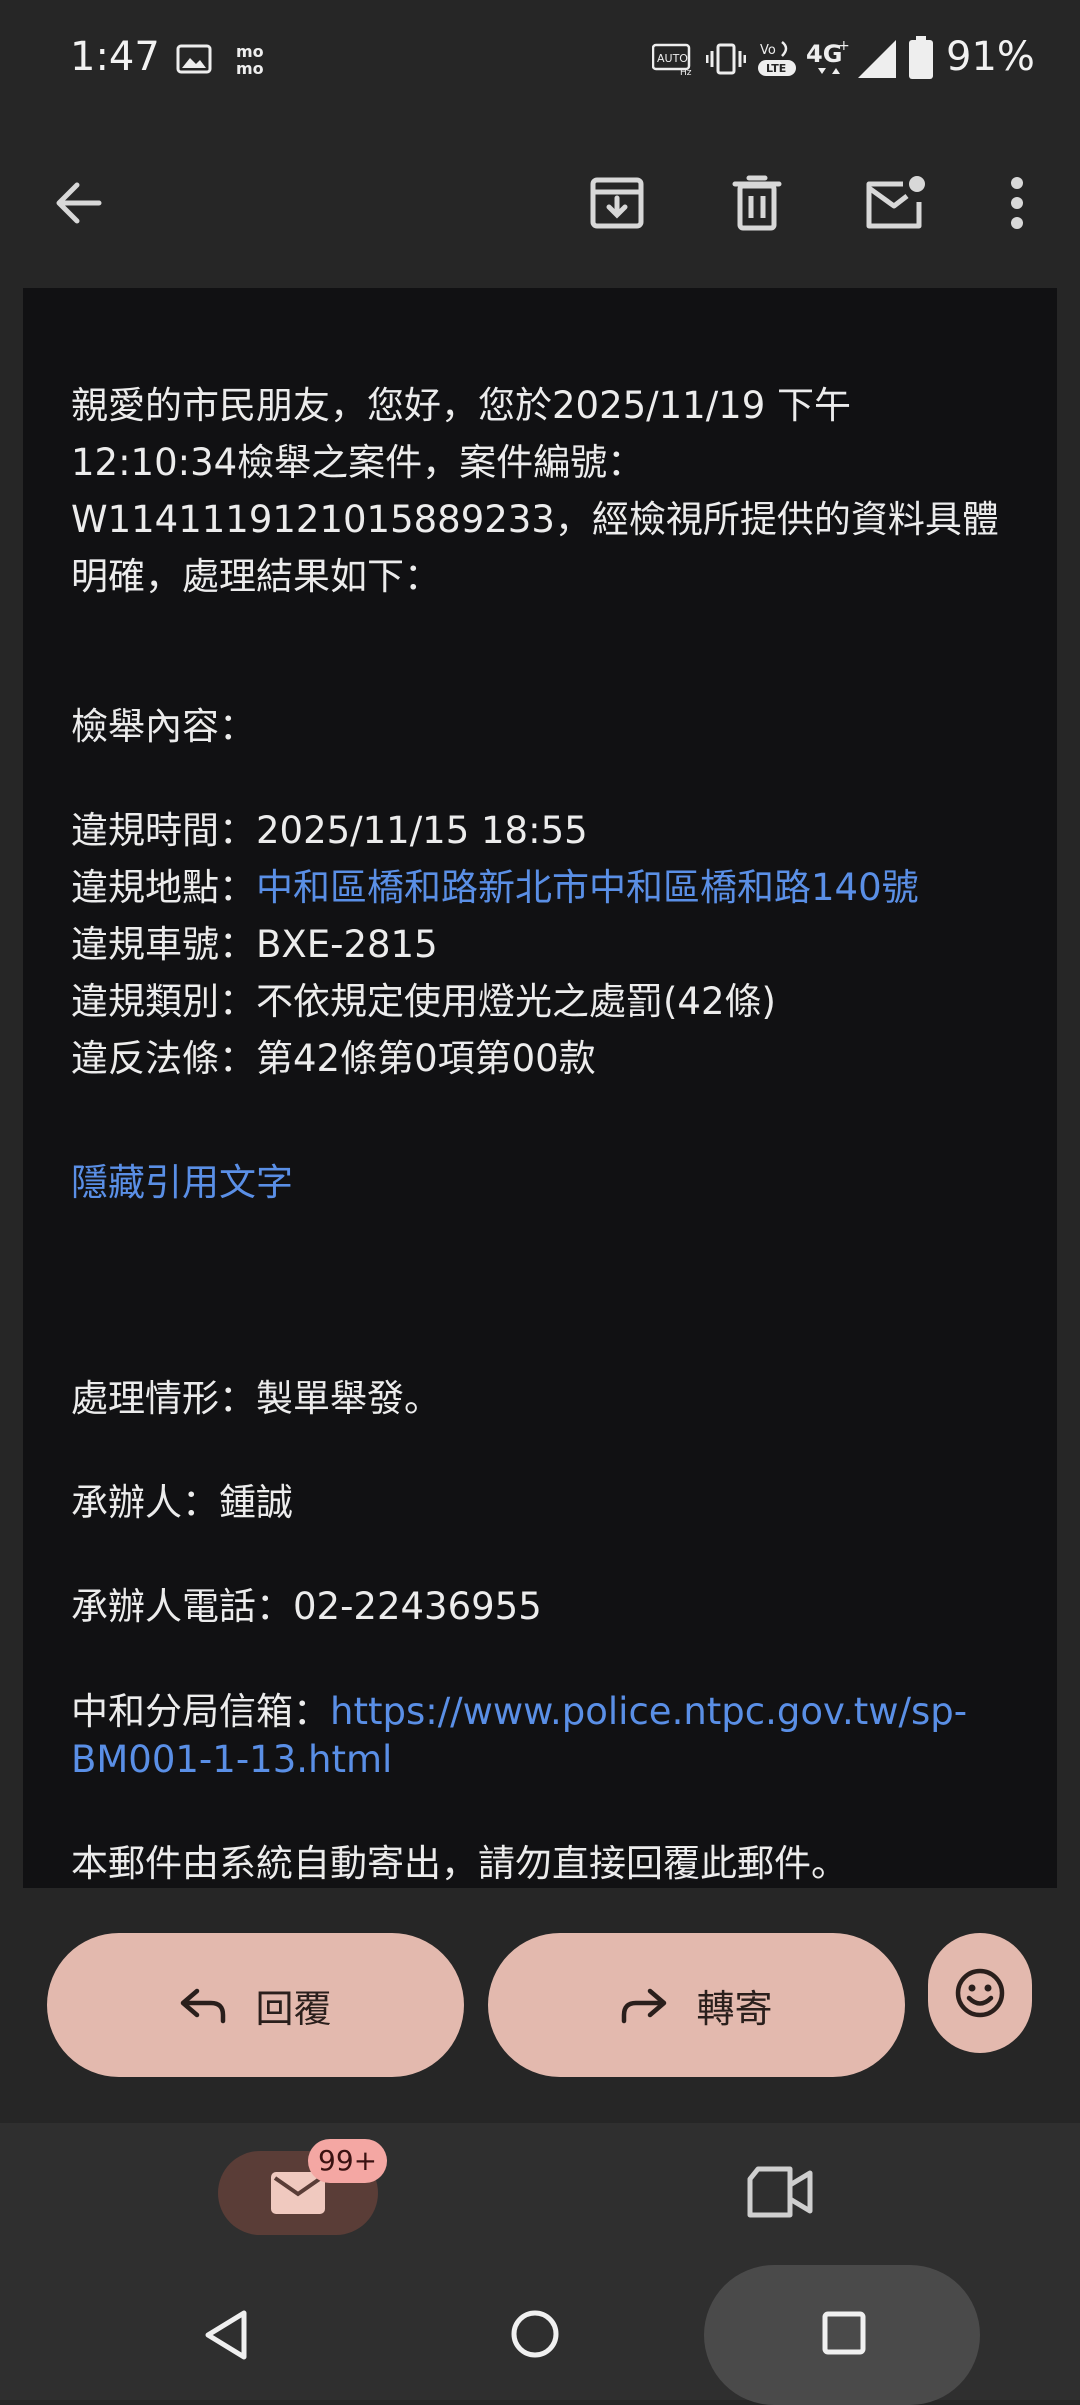 The width and height of the screenshot is (1080, 2405). What do you see at coordinates (686, 72) in the screenshot?
I see `svg-text: Hz` at bounding box center [686, 72].